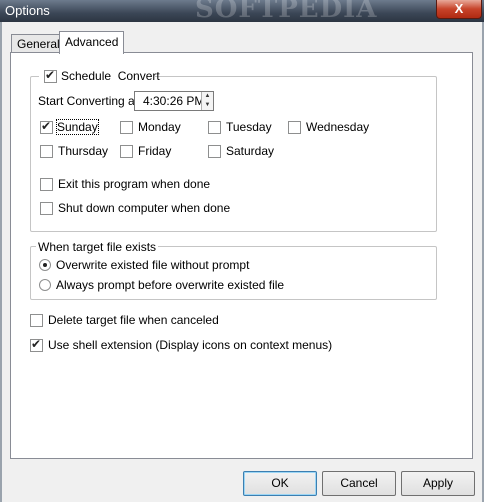  I want to click on start-time-picker: 4:30:26 PM ▲ ▼, so click(174, 101).